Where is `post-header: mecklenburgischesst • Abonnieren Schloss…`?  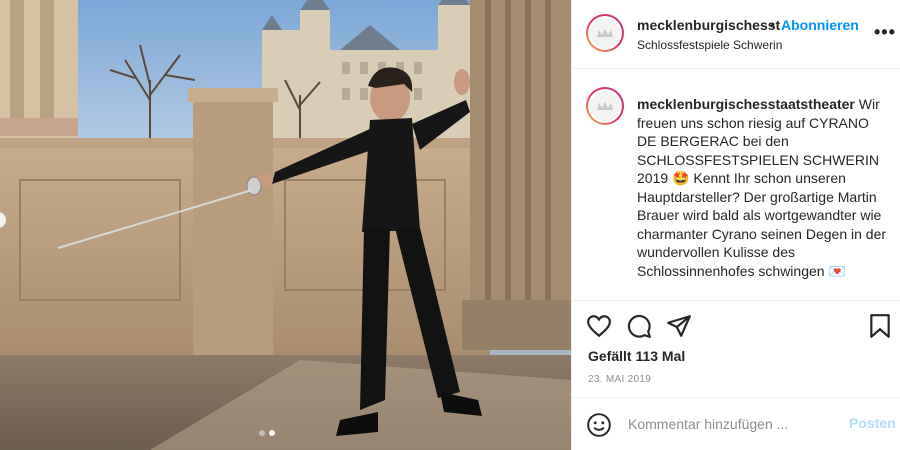 post-header: mecklenburgischesst • Abonnieren Schloss… is located at coordinates (736, 34).